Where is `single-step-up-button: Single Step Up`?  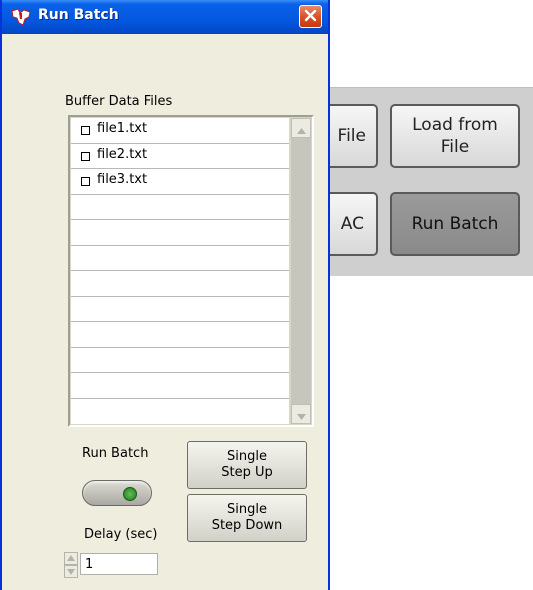 single-step-up-button: Single Step Up is located at coordinates (247, 465).